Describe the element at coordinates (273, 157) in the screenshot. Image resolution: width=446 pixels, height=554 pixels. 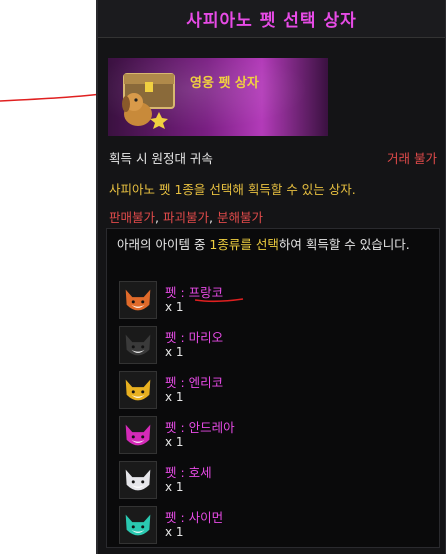
I see `bind-info: 획득 시 원정대 귀속 거래 불가` at that location.